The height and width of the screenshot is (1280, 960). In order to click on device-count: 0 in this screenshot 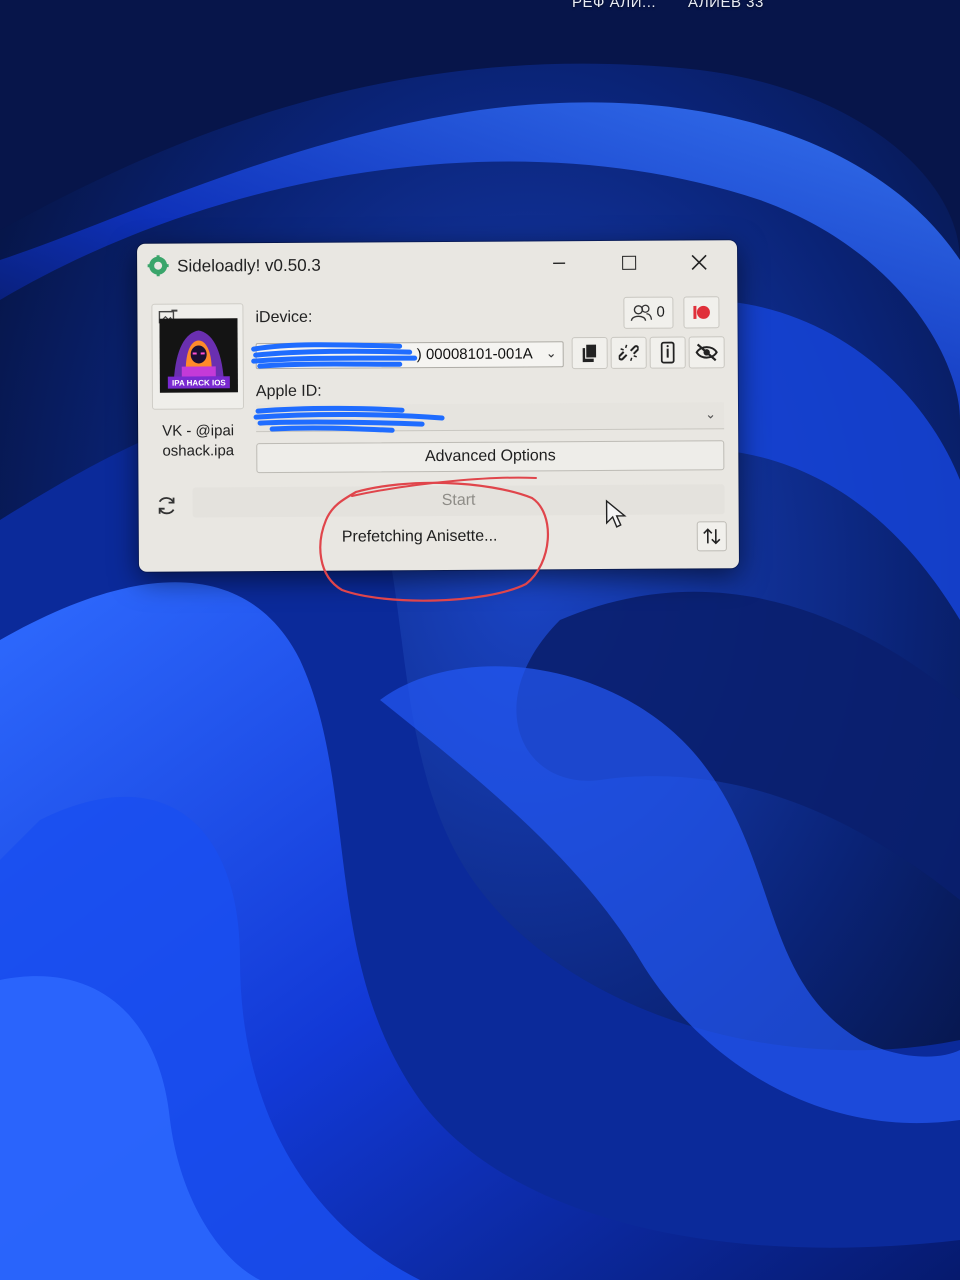, I will do `click(660, 312)`.